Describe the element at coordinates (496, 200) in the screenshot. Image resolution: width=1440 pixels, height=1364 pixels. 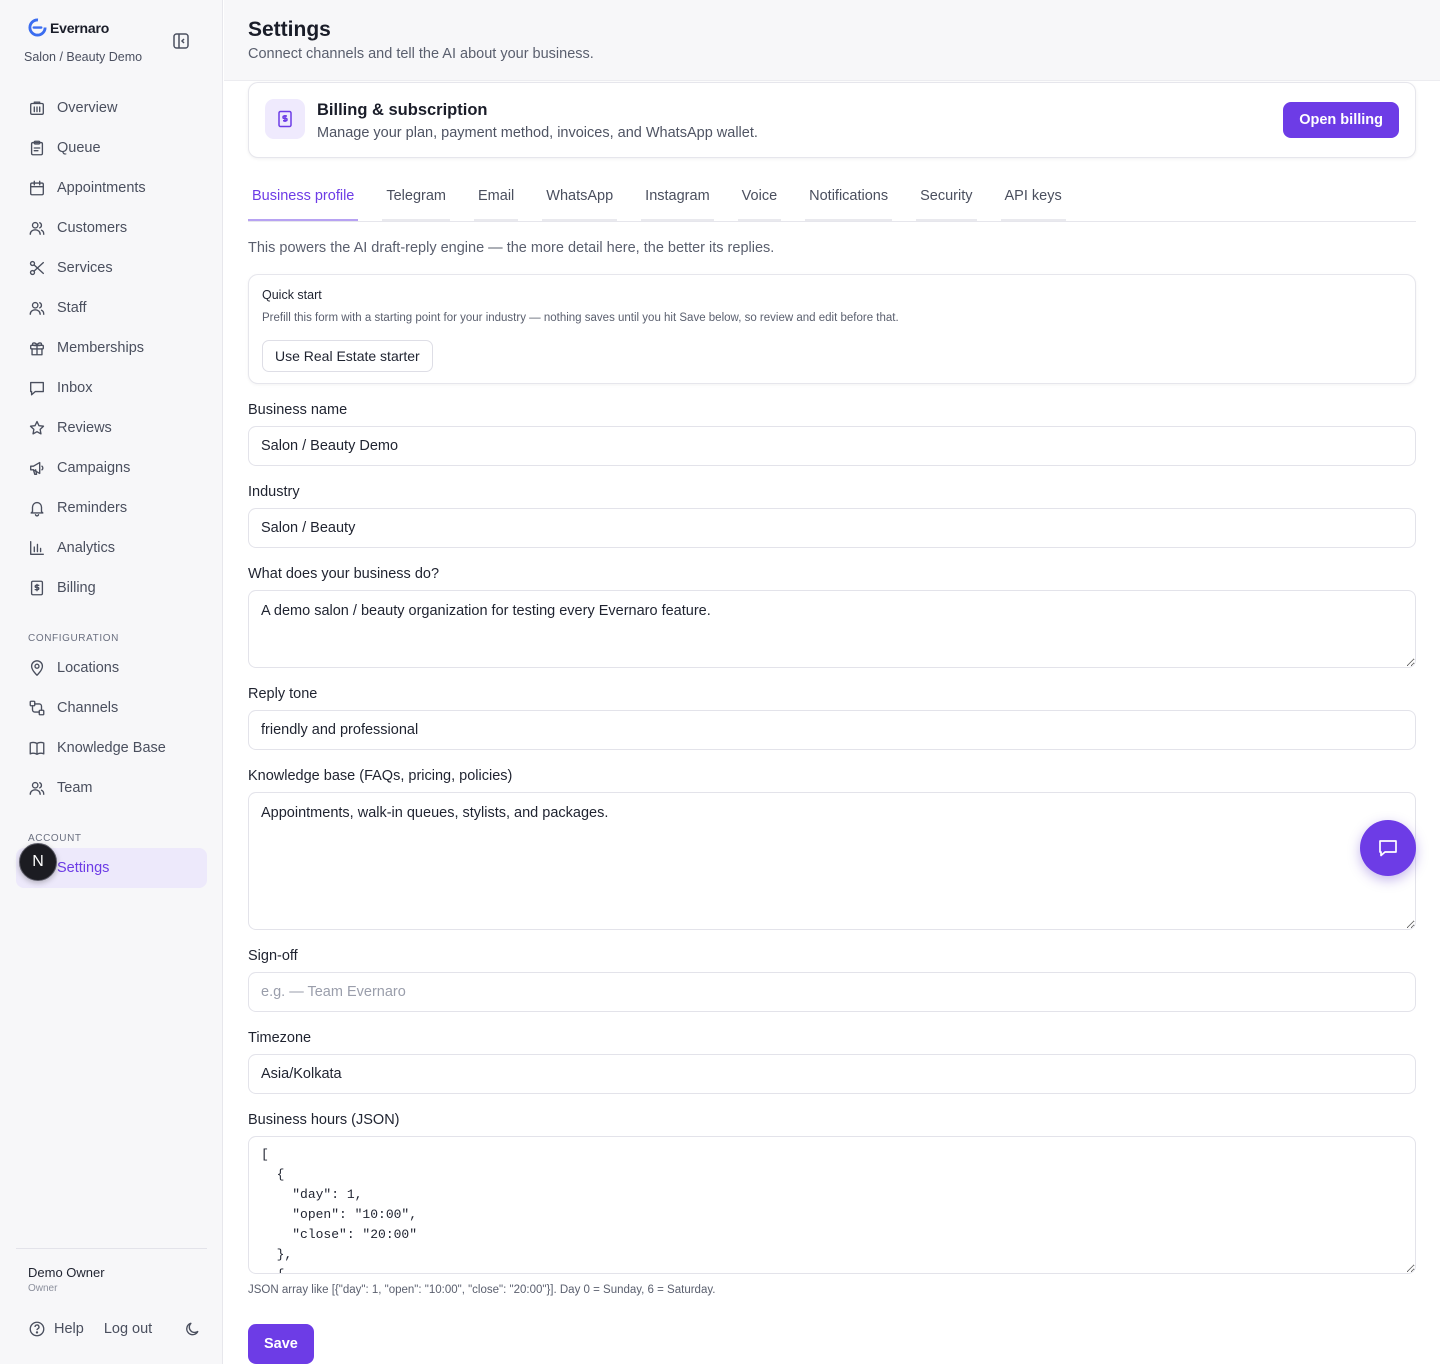
I see `tab-email: Email` at that location.